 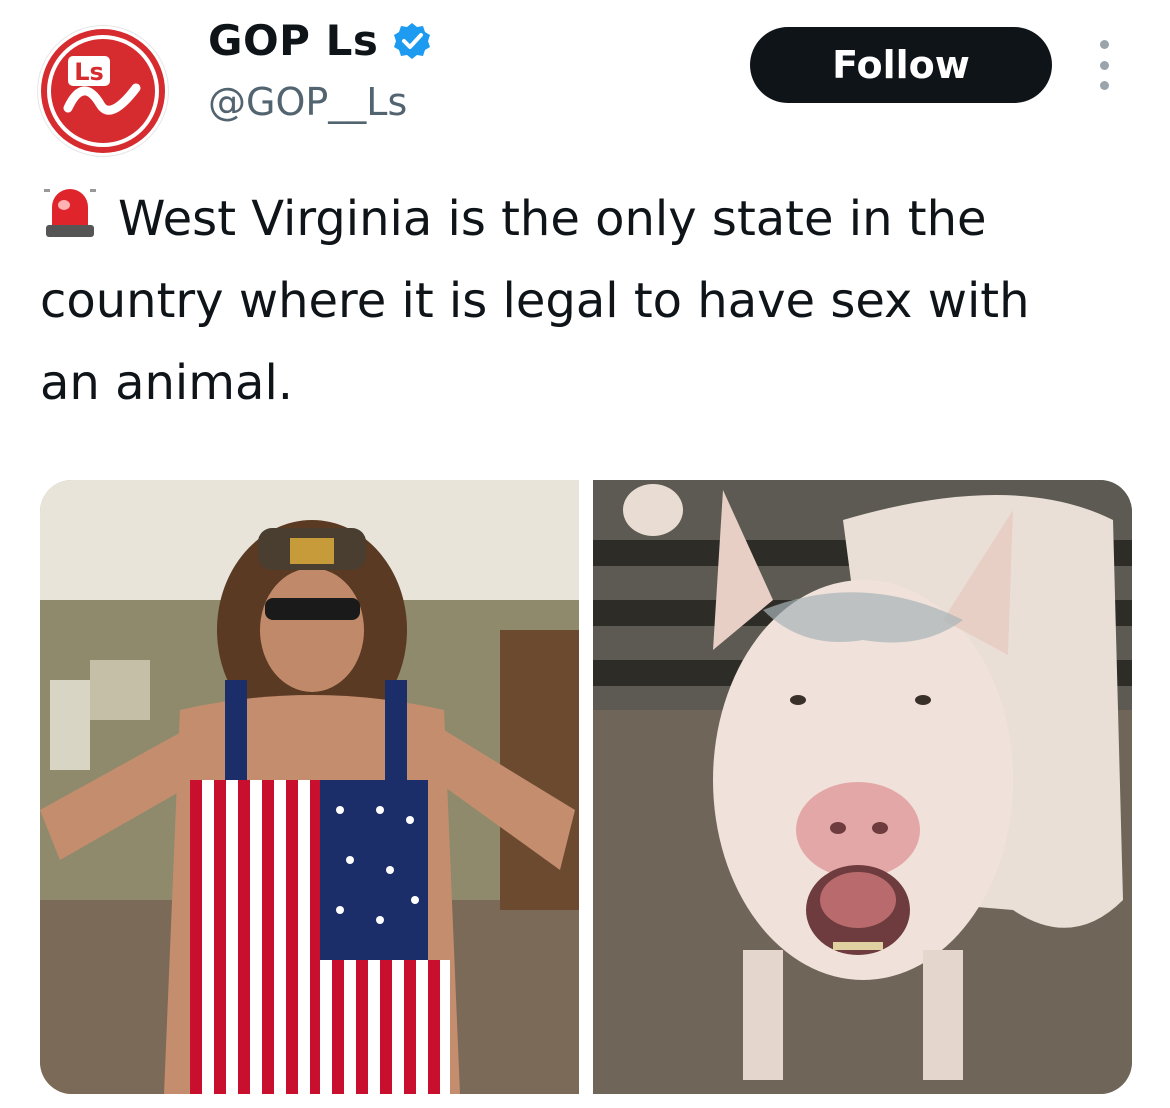 I want to click on author-handle: @GOP__Ls, so click(x=307, y=102).